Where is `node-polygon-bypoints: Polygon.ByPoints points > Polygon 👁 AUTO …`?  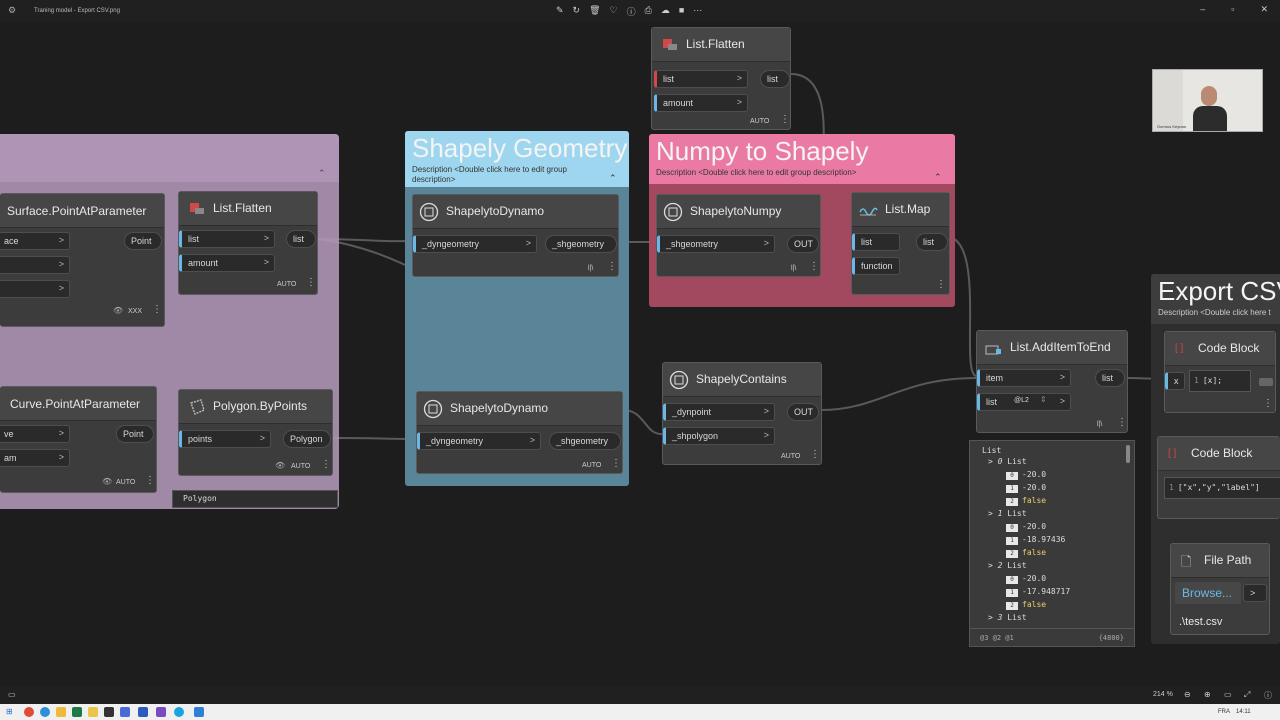
node-polygon-bypoints: Polygon.ByPoints points > Polygon 👁 AUTO … is located at coordinates (255, 432).